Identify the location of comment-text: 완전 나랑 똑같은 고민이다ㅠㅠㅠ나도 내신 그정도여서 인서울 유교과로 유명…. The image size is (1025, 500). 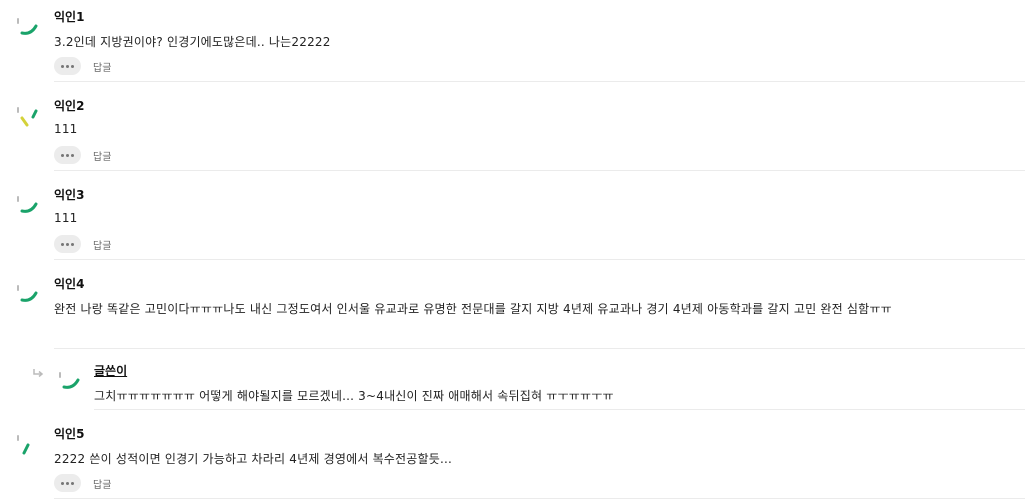
(473, 309).